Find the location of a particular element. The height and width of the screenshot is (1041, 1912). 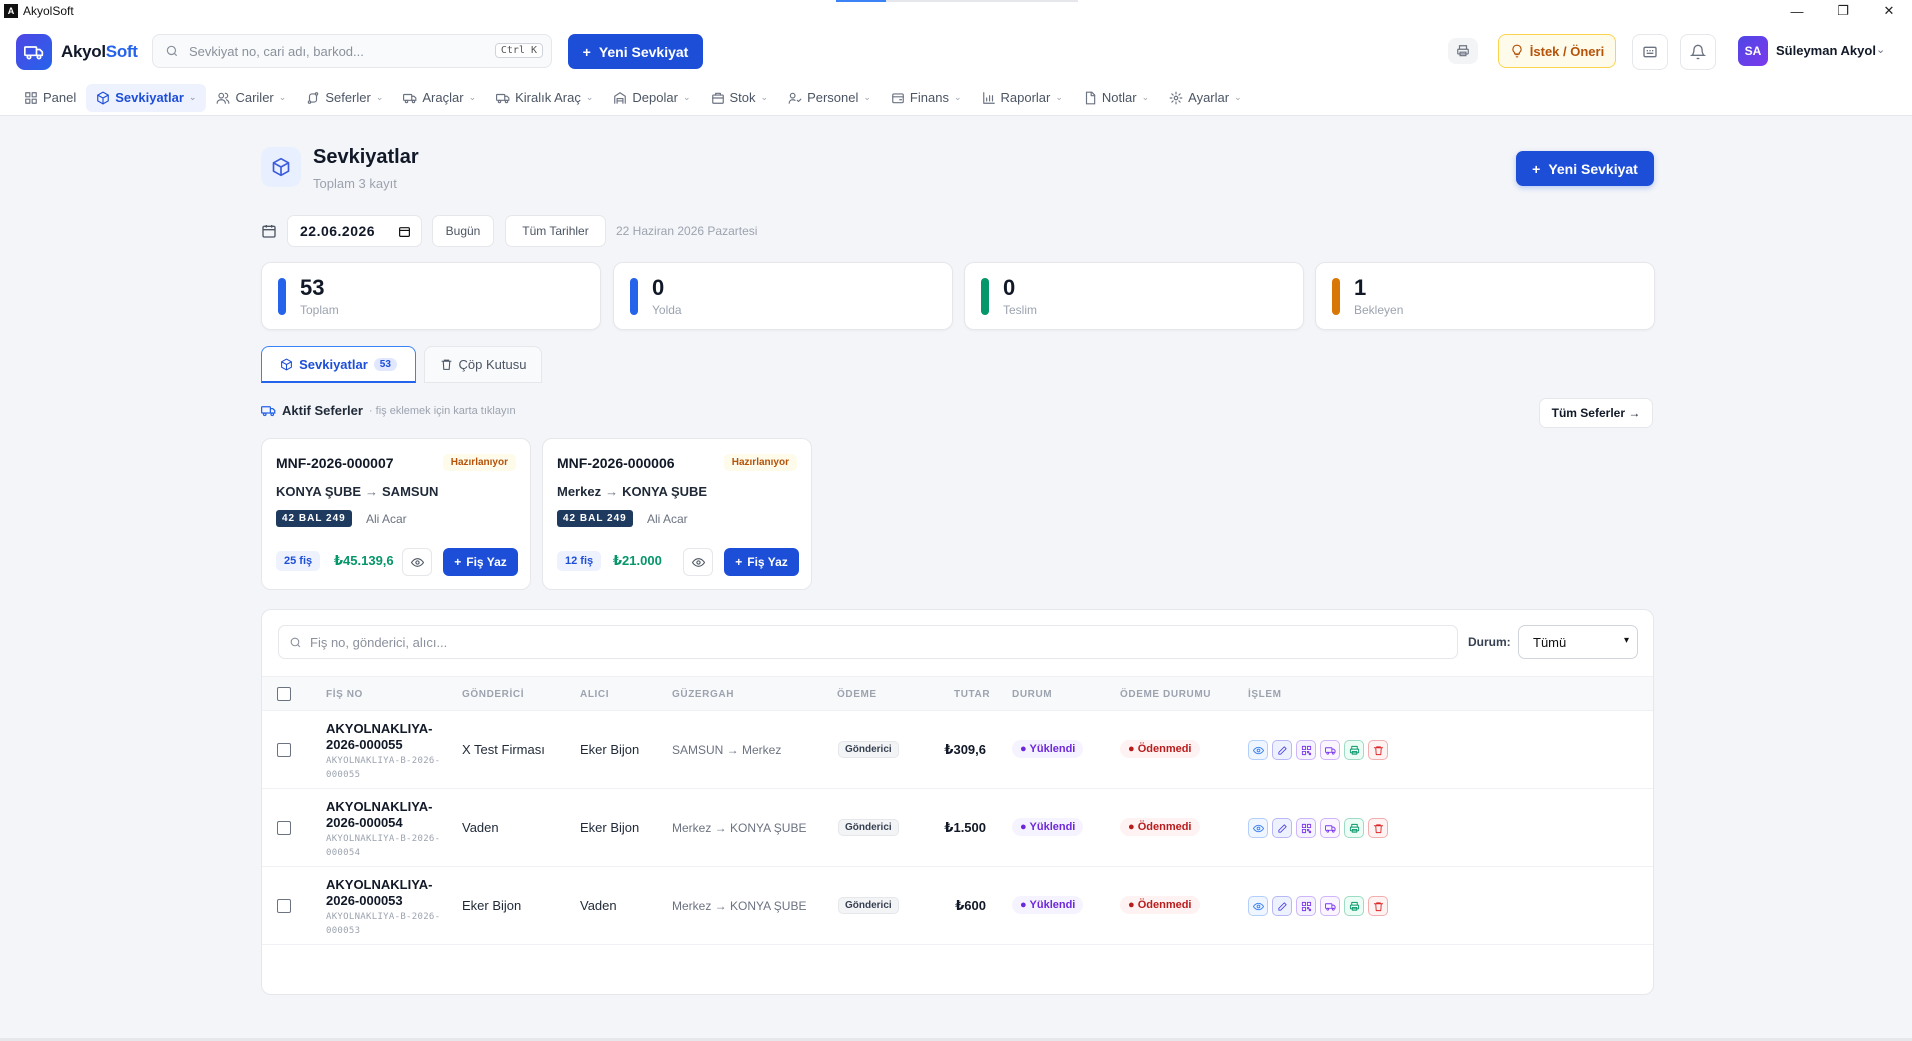

receipt-number: AKYOLNAKLIYA-2026-000053 is located at coordinates (381, 893).